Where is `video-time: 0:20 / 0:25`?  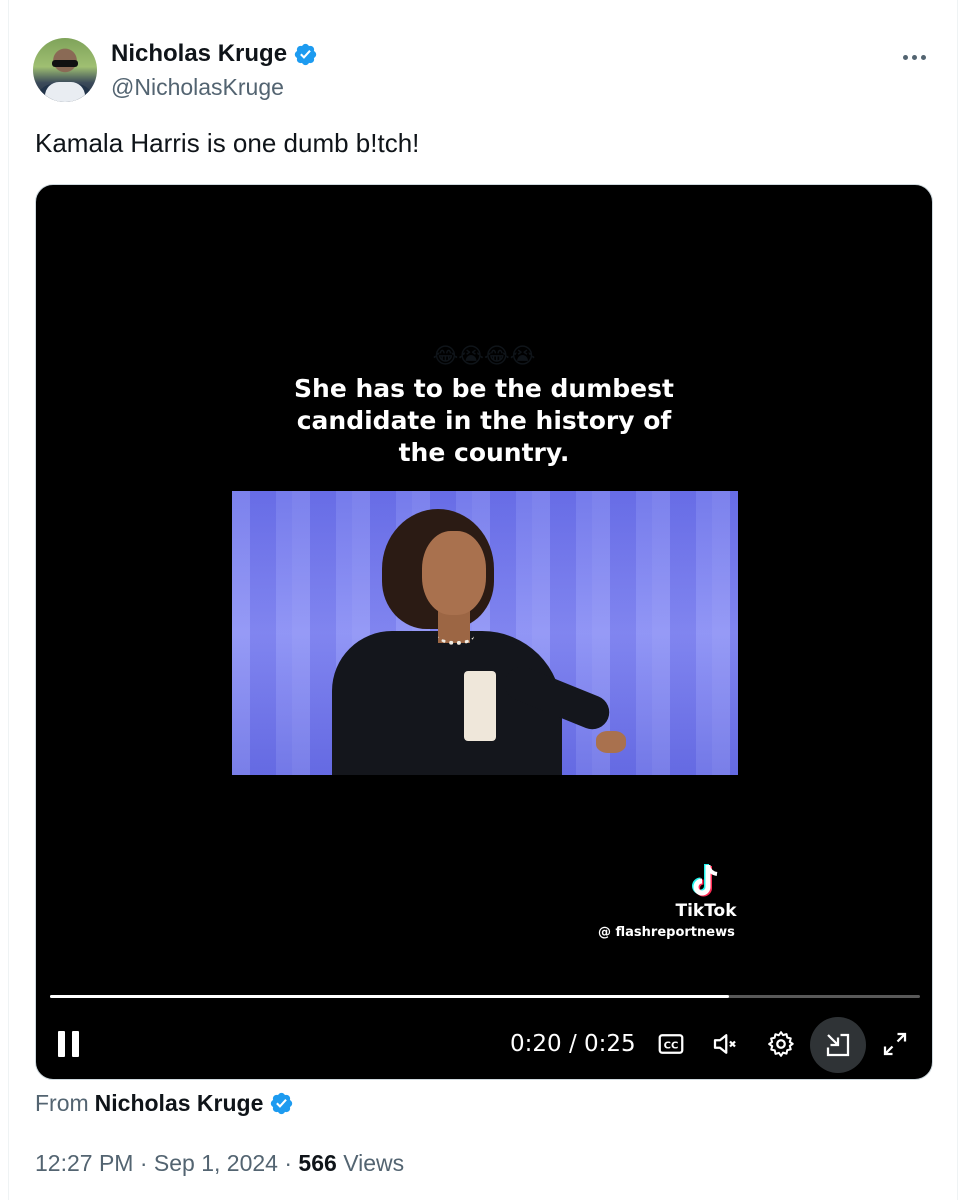
video-time: 0:20 / 0:25 is located at coordinates (573, 1044).